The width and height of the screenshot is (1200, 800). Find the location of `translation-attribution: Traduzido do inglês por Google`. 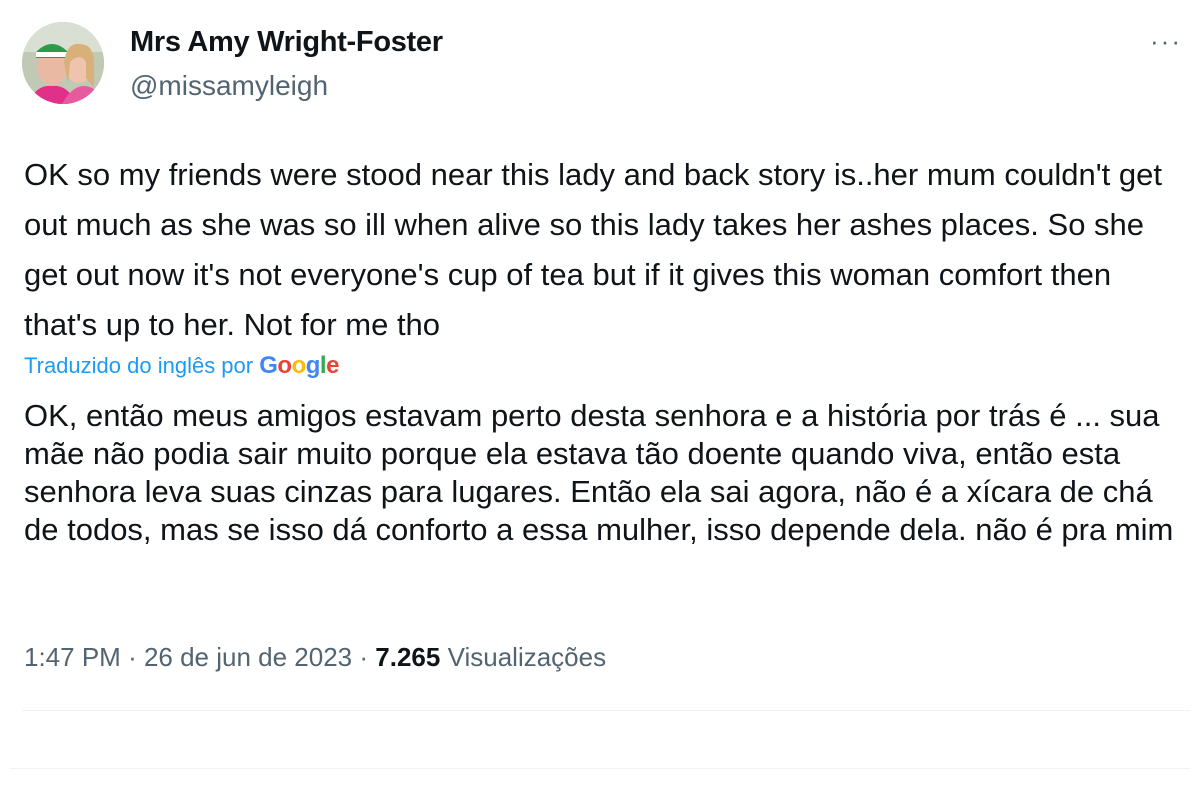

translation-attribution: Traduzido do inglês por Google is located at coordinates (181, 366).